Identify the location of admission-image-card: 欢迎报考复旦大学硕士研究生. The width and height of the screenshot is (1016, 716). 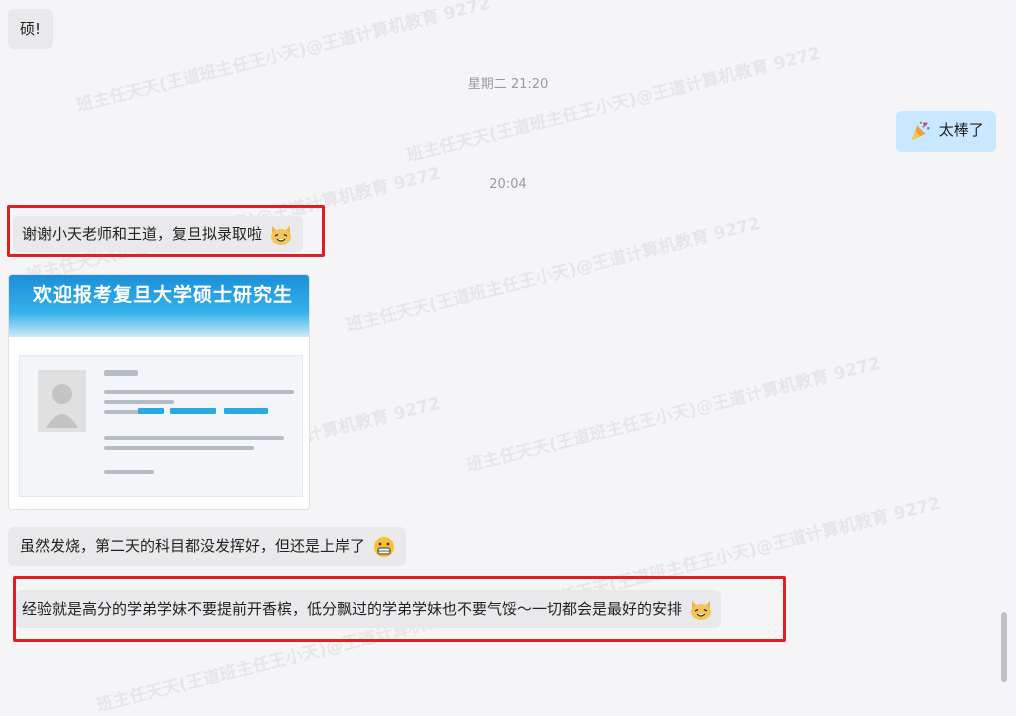
(159, 392).